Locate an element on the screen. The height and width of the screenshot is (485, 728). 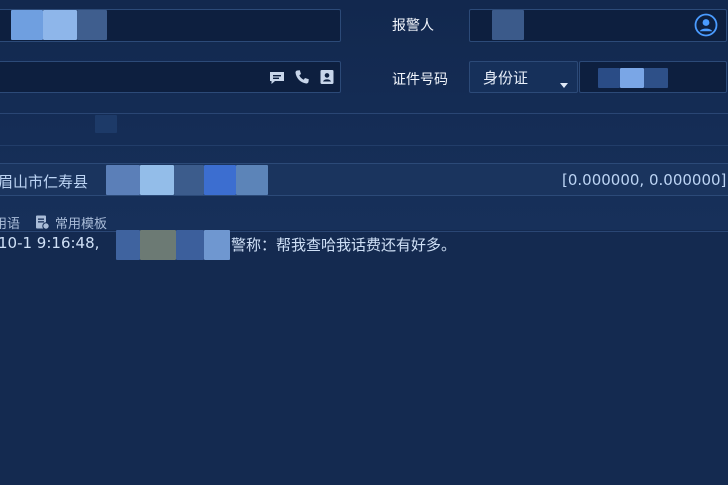
phone-icon is located at coordinates (302, 77).